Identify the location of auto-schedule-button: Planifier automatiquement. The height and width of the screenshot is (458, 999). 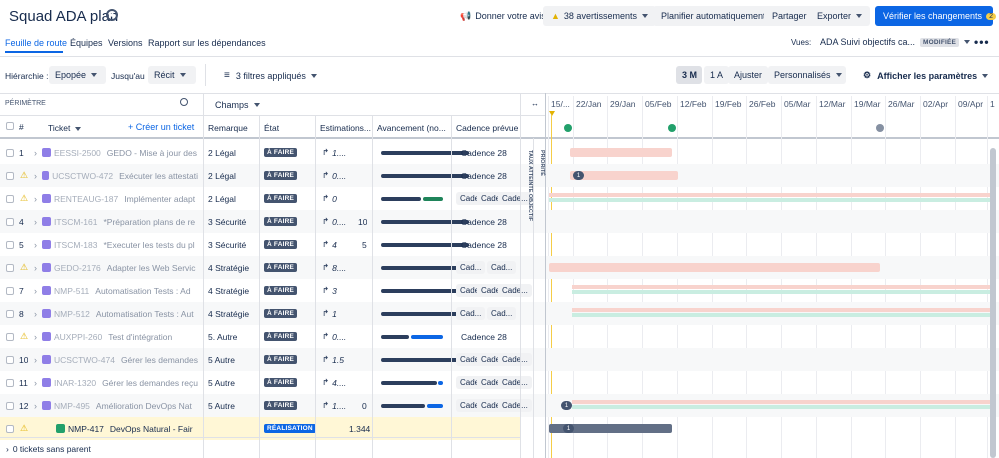
(713, 16).